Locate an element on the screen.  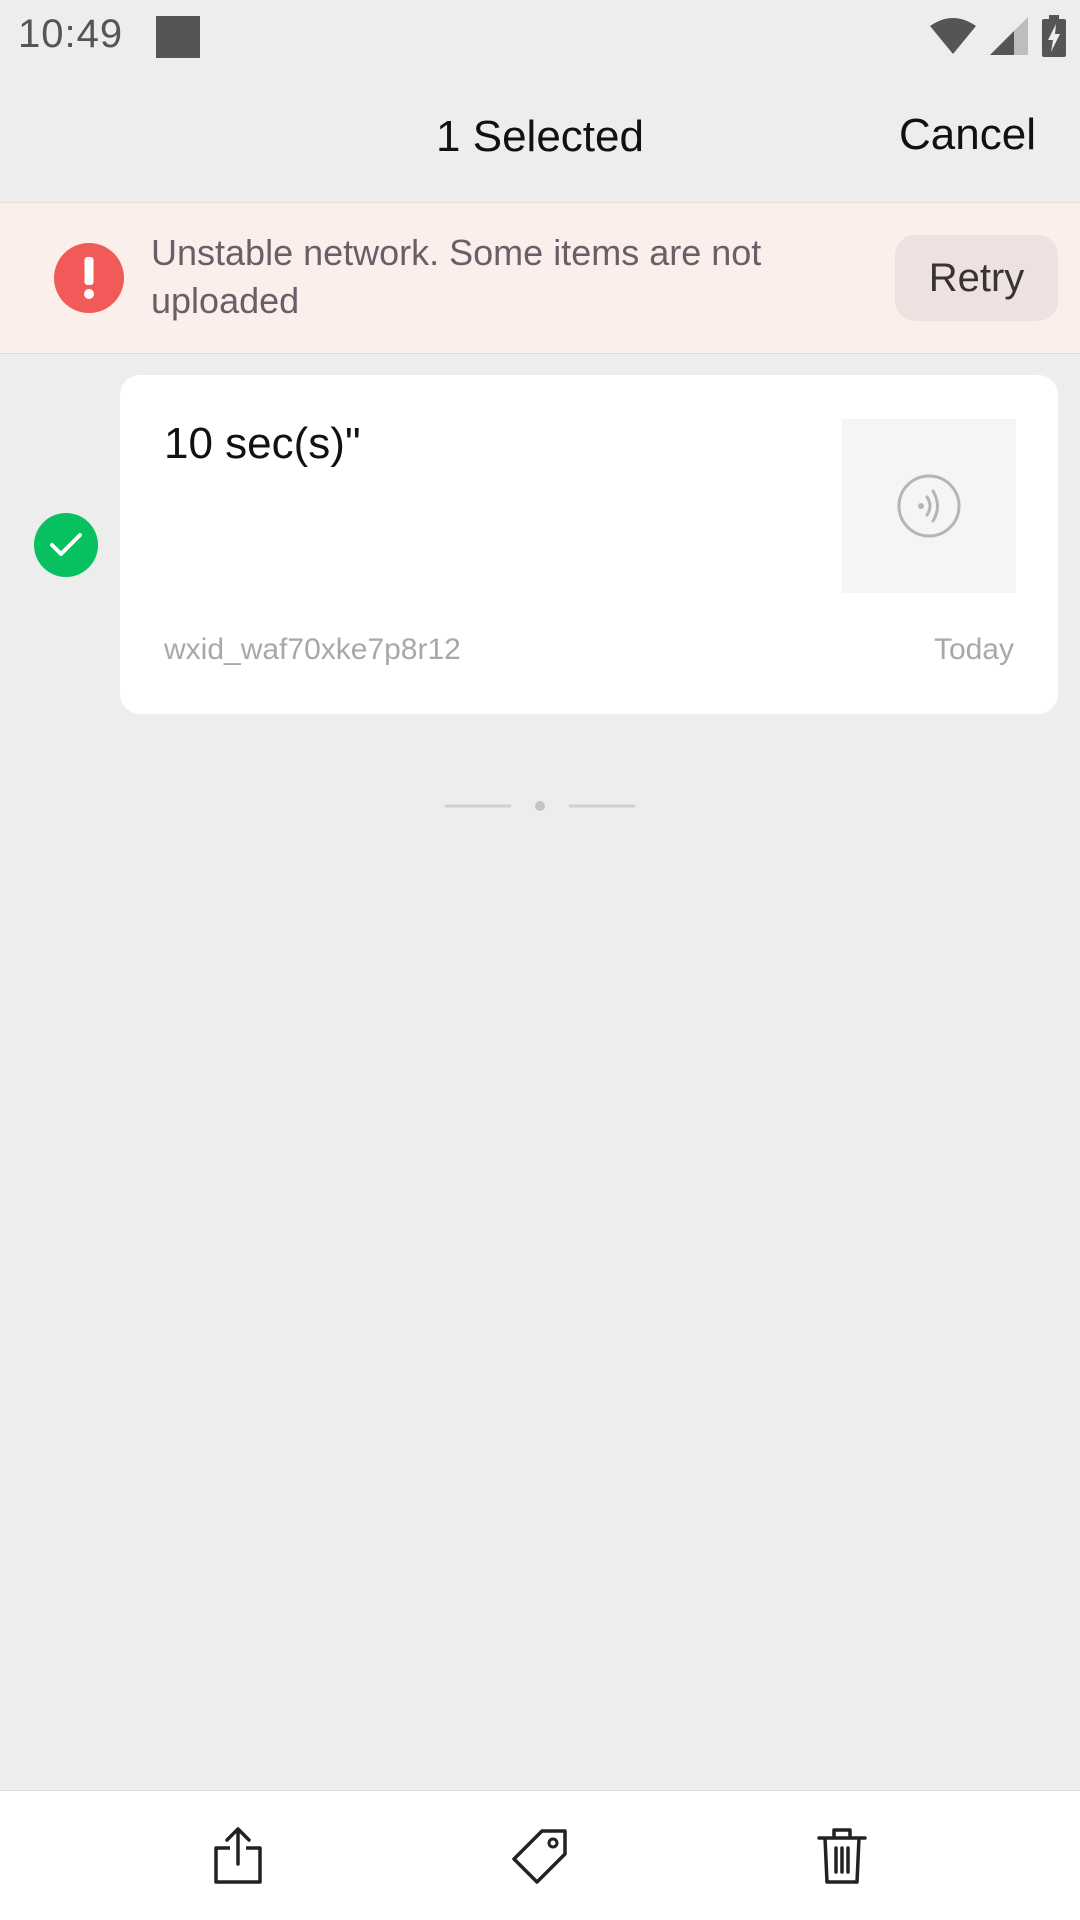
bottom-toolbar is located at coordinates (540, 1855).